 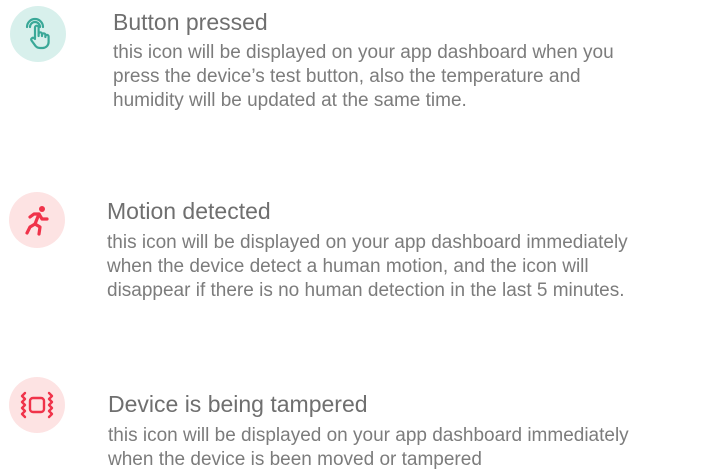 I want to click on running-person-icon, so click(x=37, y=221).